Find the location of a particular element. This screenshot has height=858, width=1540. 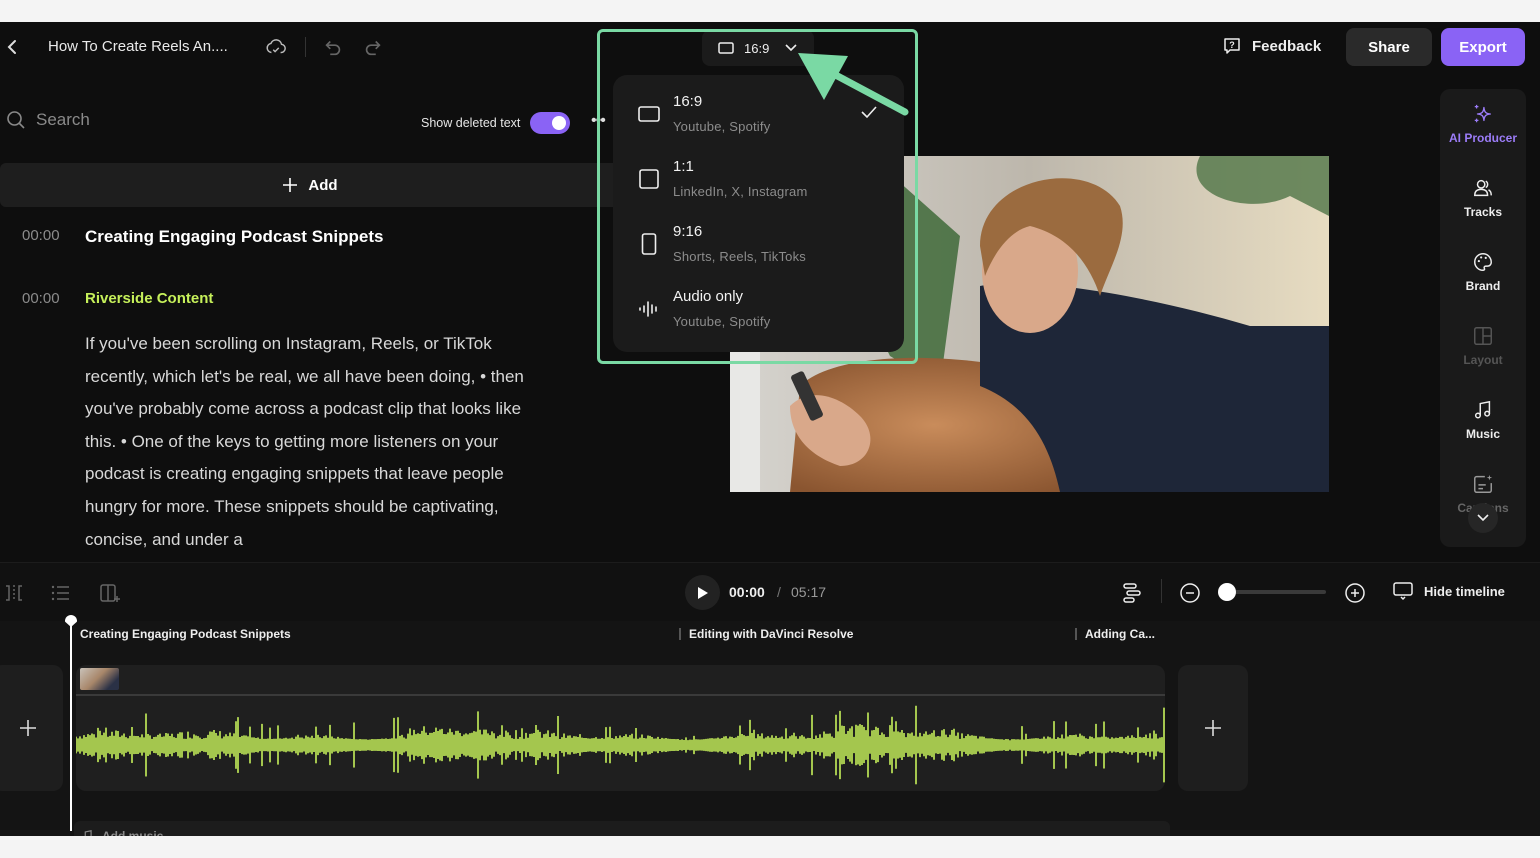

current-time: 00:00 is located at coordinates (747, 592).